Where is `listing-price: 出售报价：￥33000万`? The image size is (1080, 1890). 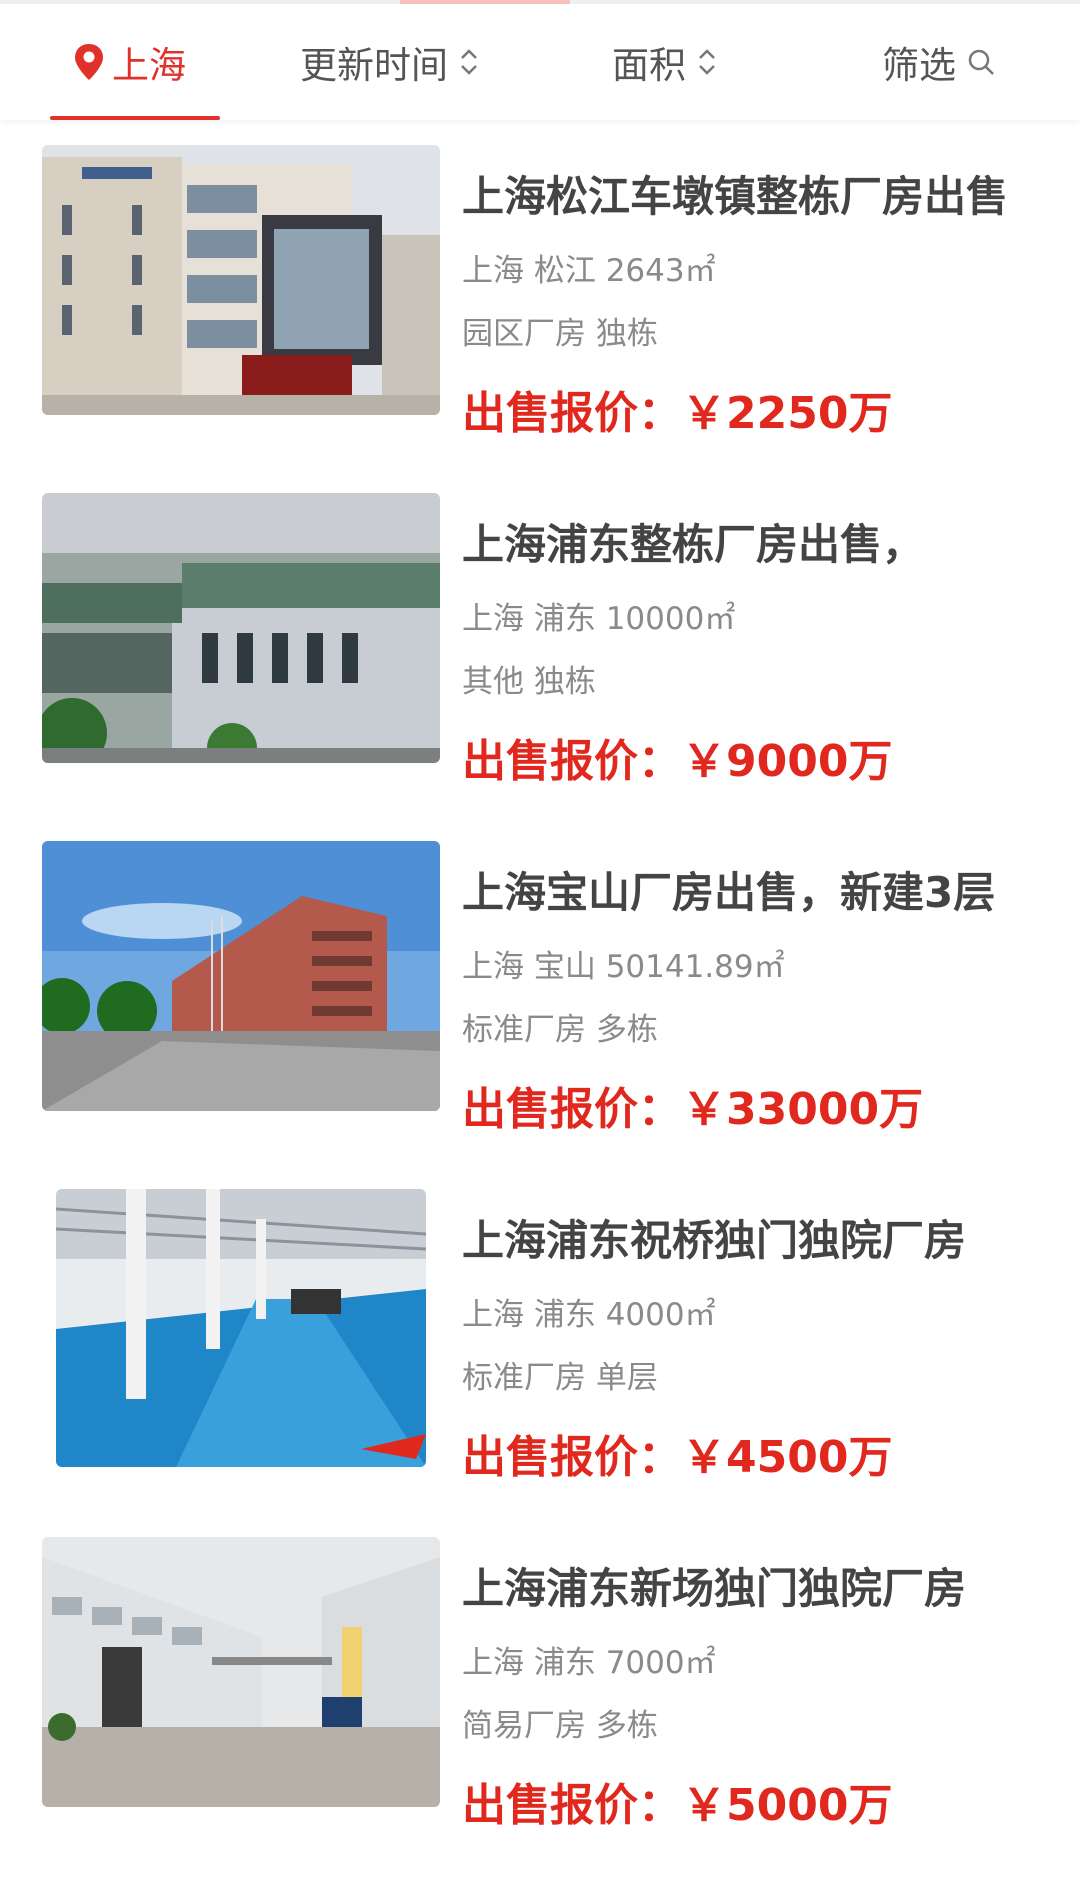 listing-price: 出售报价：￥33000万 is located at coordinates (692, 1105).